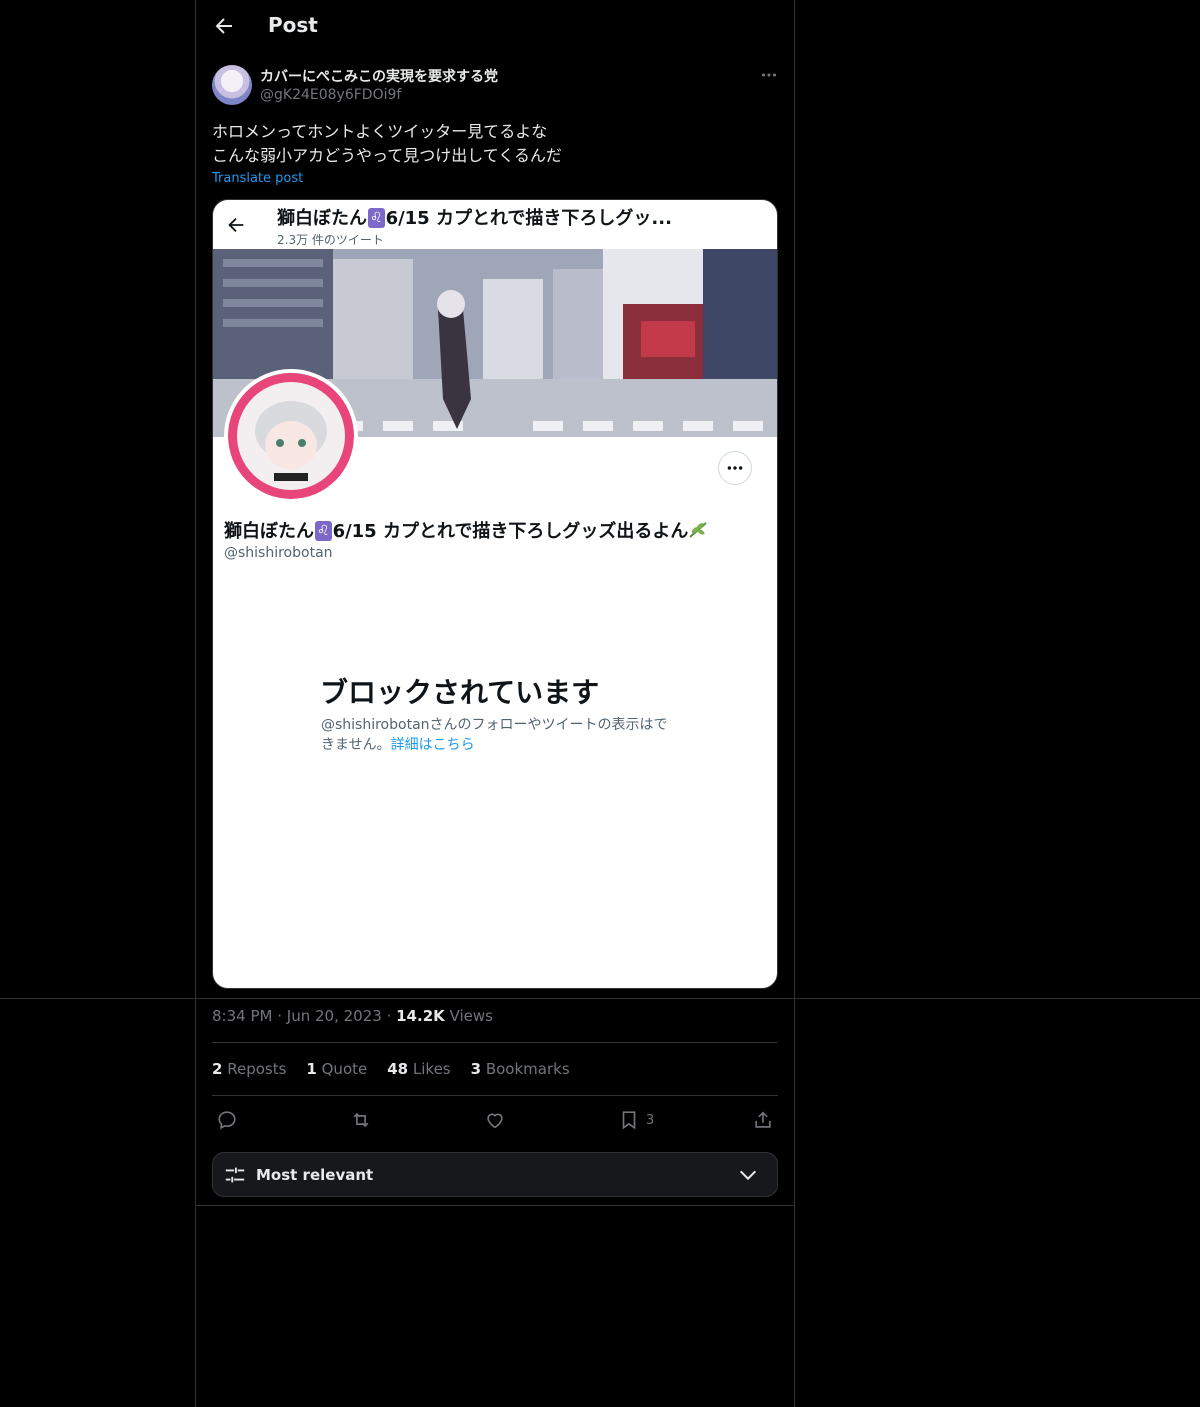 This screenshot has width=1200, height=1407. What do you see at coordinates (748, 1175) in the screenshot?
I see `chevron-down-icon` at bounding box center [748, 1175].